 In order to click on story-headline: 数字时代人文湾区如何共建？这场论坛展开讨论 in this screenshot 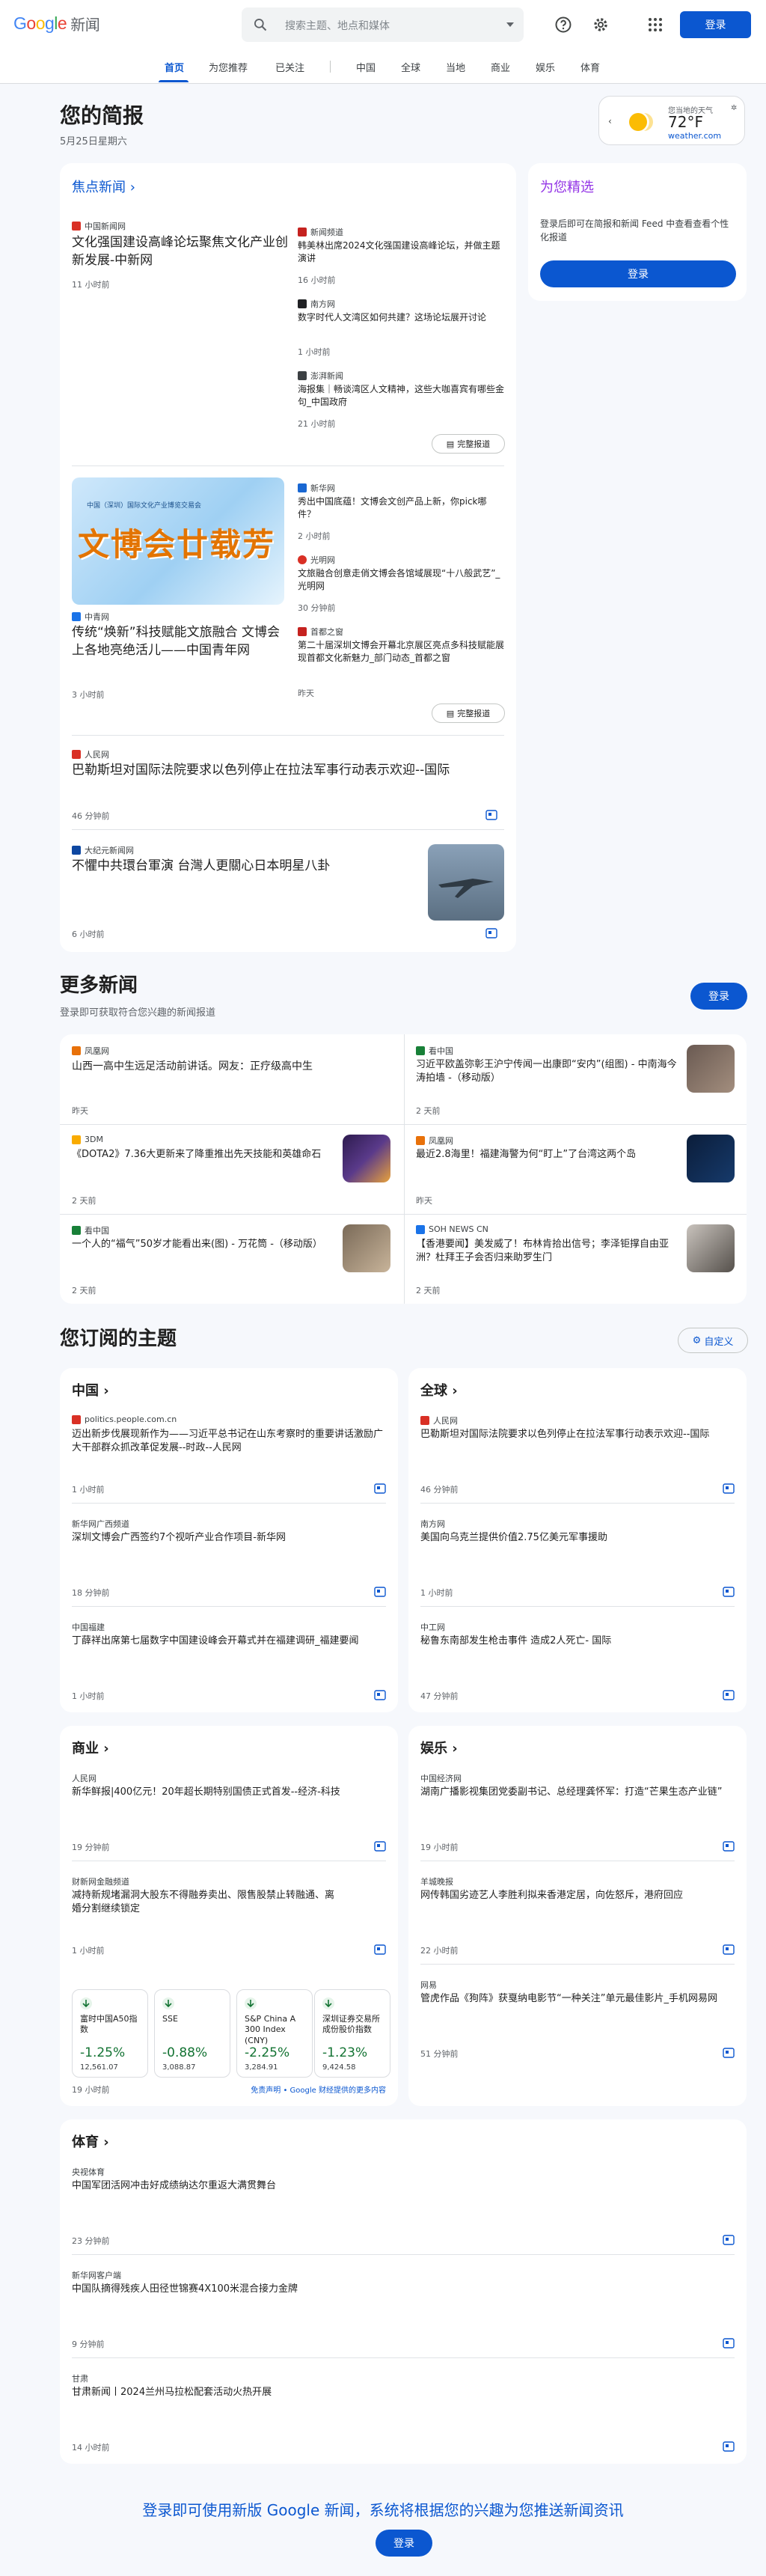, I will do `click(401, 317)`.